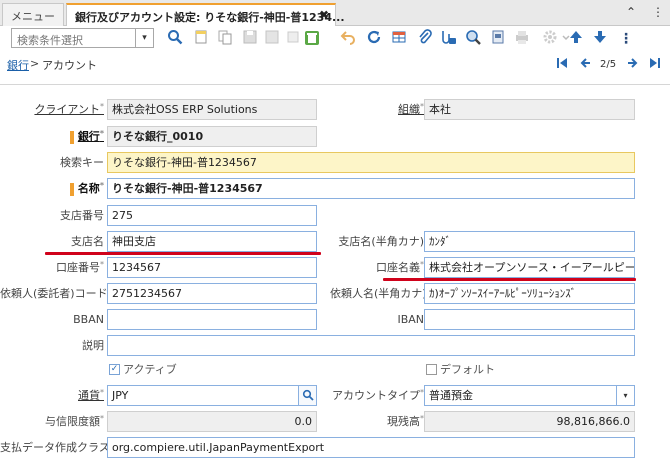 The width and height of the screenshot is (670, 462). What do you see at coordinates (576, 39) in the screenshot?
I see `arrow-up-icon` at bounding box center [576, 39].